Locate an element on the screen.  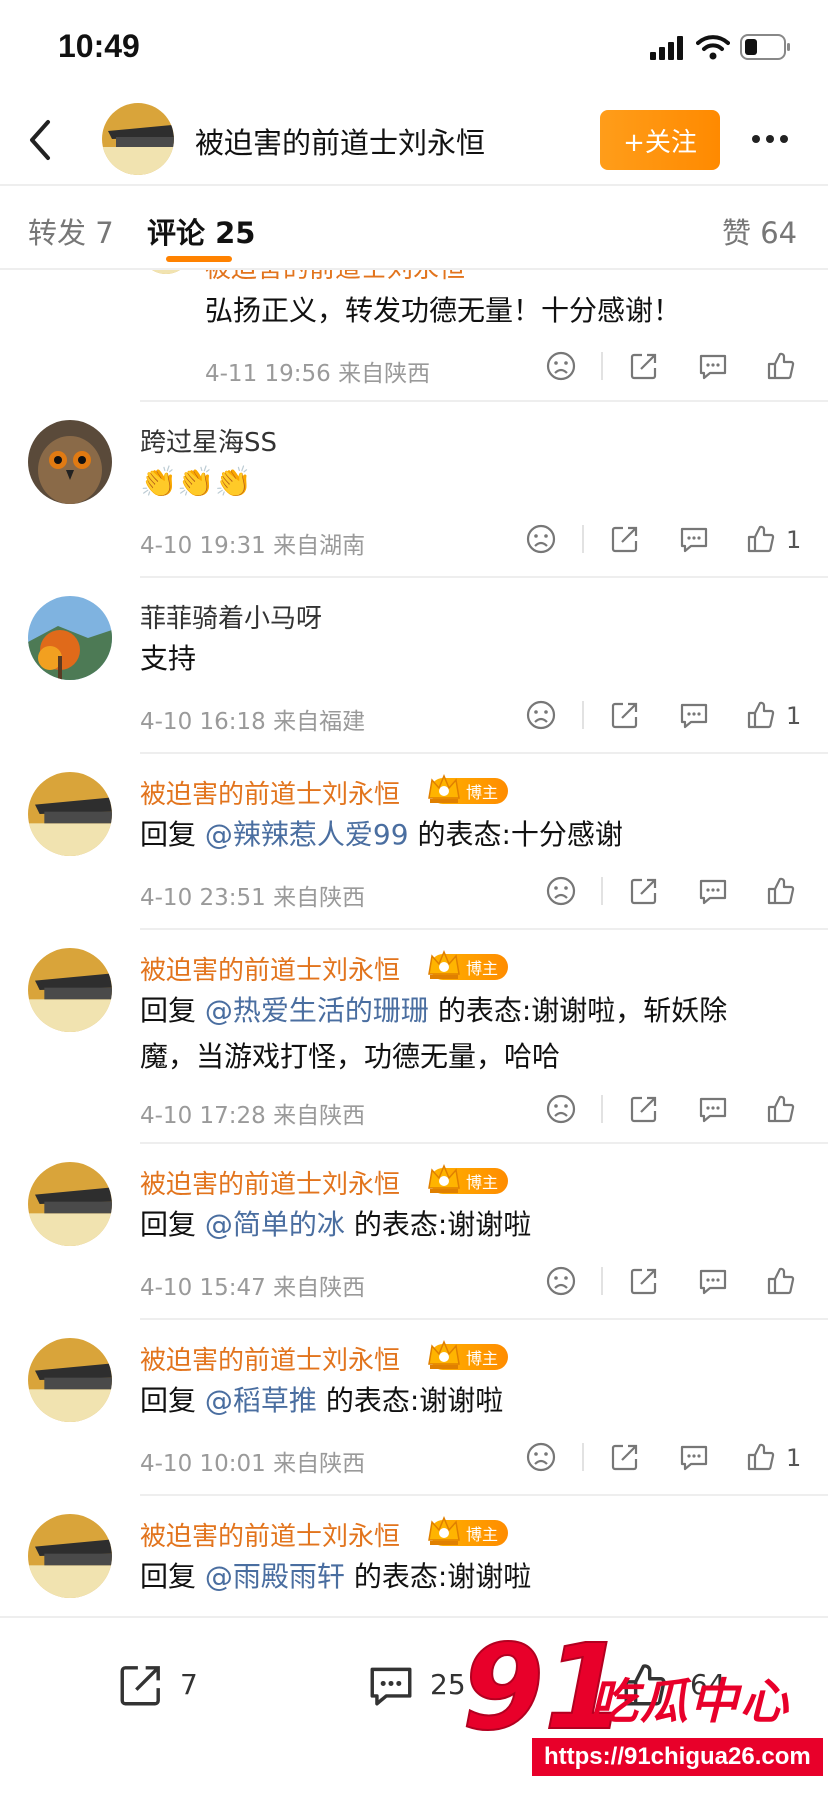
comment-meta: 4-10 17:28 来自陕西 is located at coordinates (253, 1116).